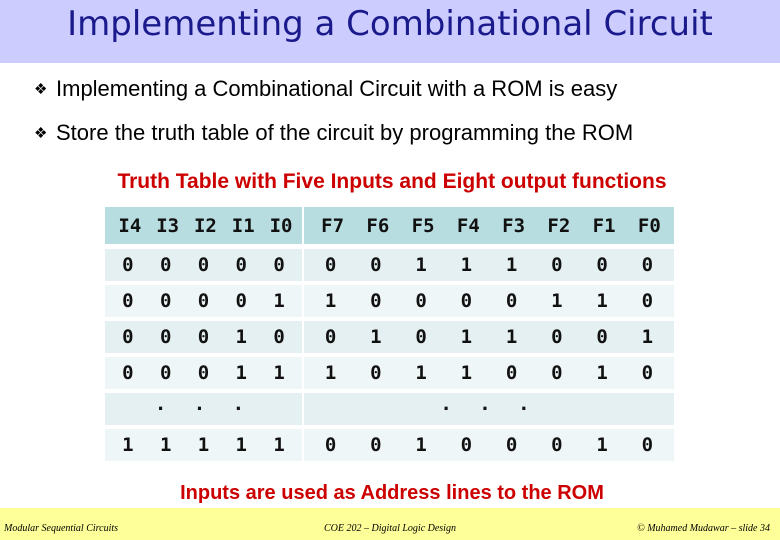 This screenshot has width=780, height=540. I want to click on input-cells: 0 0 0 0 1, so click(203, 301).